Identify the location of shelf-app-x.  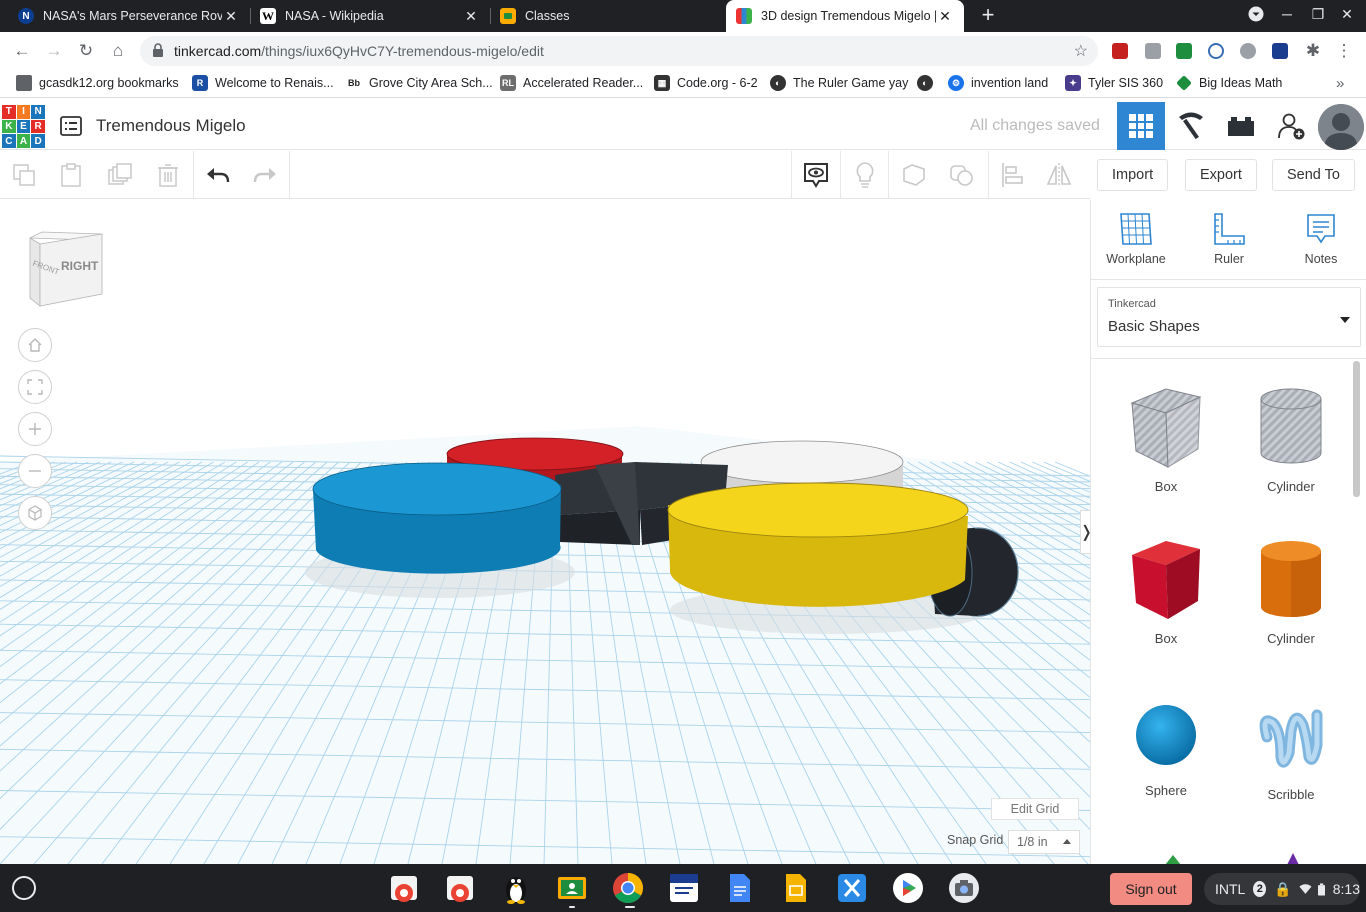
(852, 888).